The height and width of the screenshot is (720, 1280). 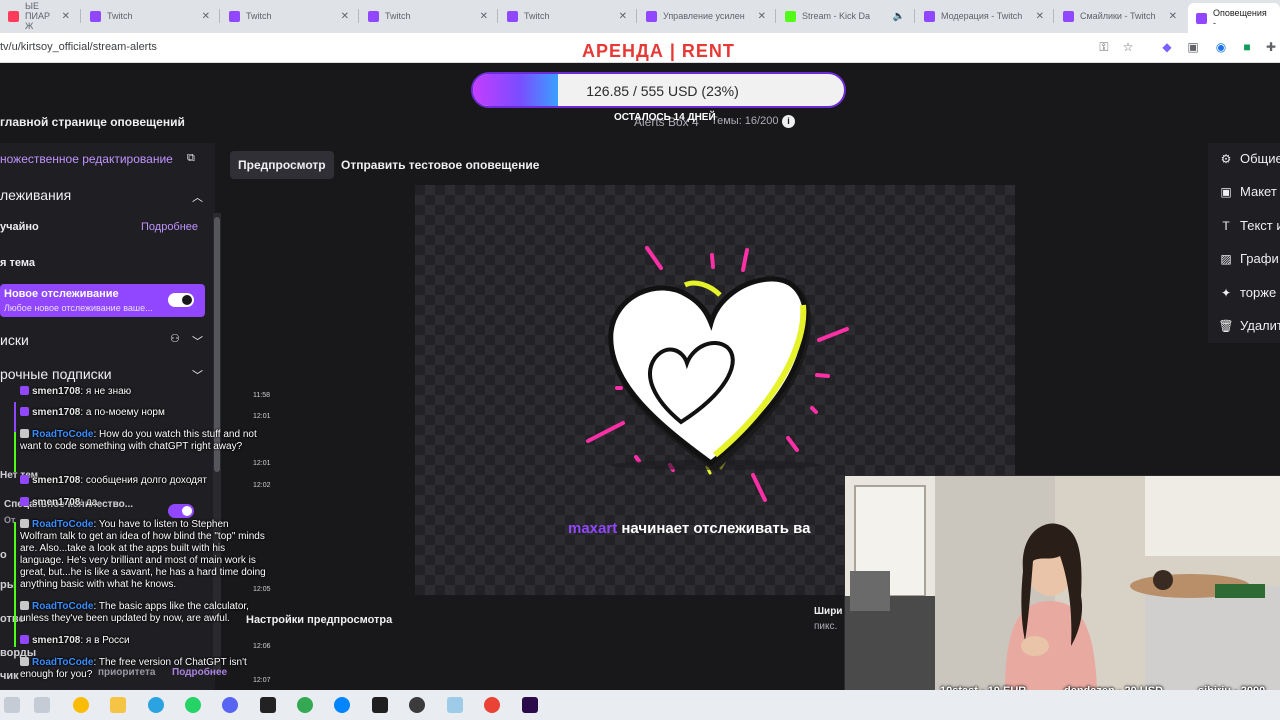 What do you see at coordinates (14, 340) in the screenshot?
I see `section-subs-heading: иски` at bounding box center [14, 340].